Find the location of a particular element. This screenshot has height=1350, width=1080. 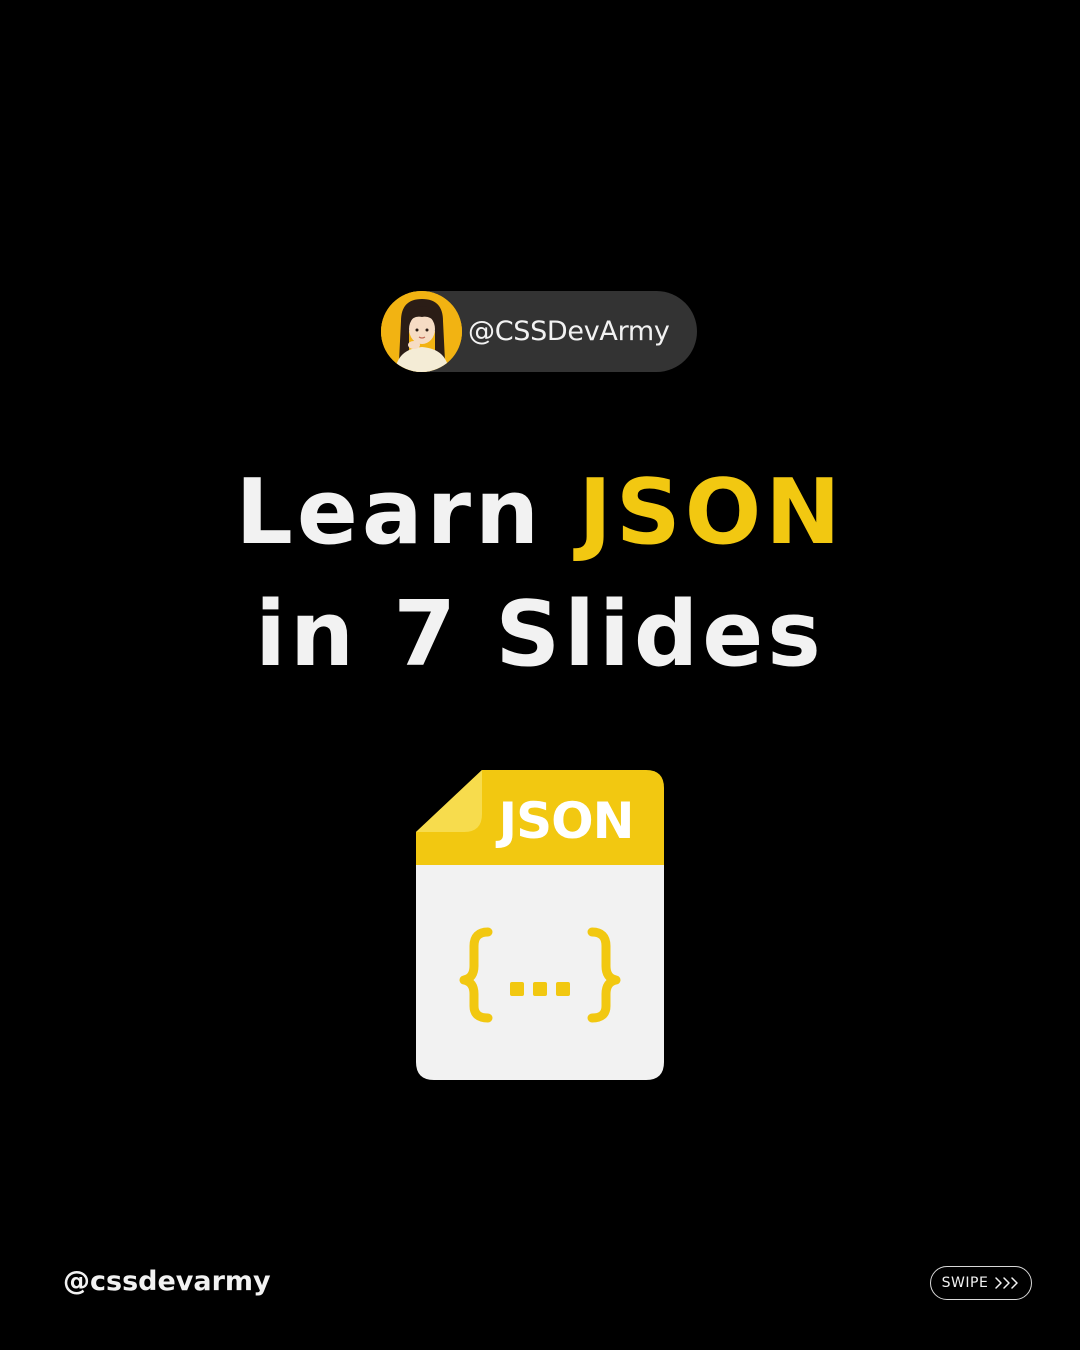

title-line-2: in 7 Slides is located at coordinates (540, 634).